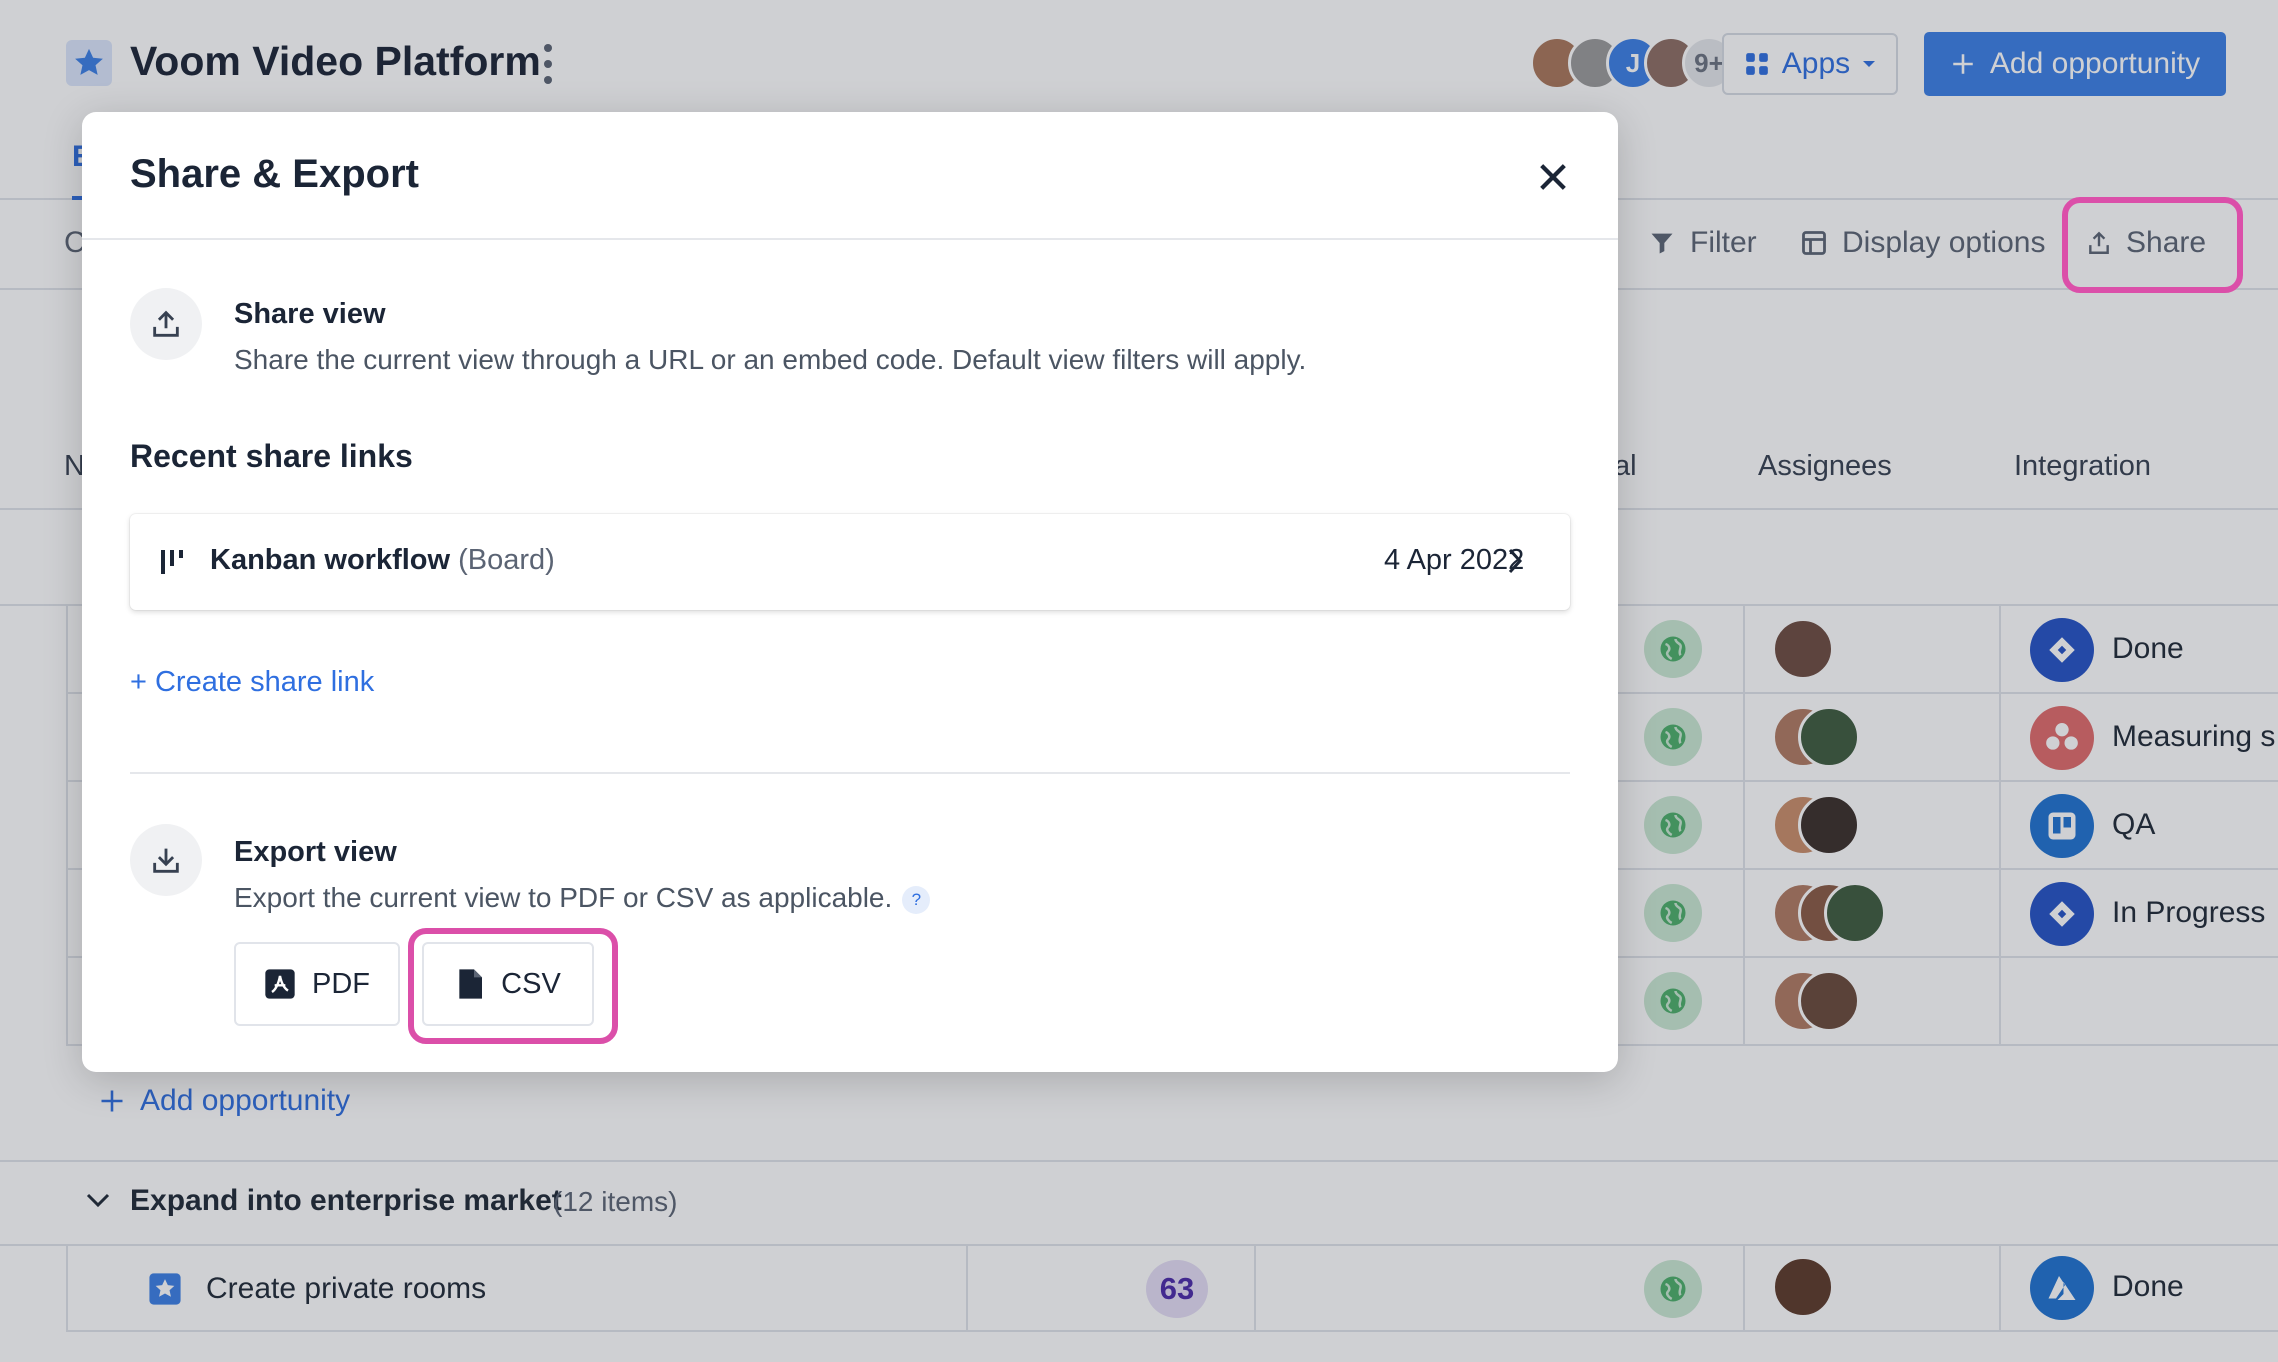 Image resolution: width=2278 pixels, height=1362 pixels. Describe the element at coordinates (850, 773) in the screenshot. I see `divider` at that location.